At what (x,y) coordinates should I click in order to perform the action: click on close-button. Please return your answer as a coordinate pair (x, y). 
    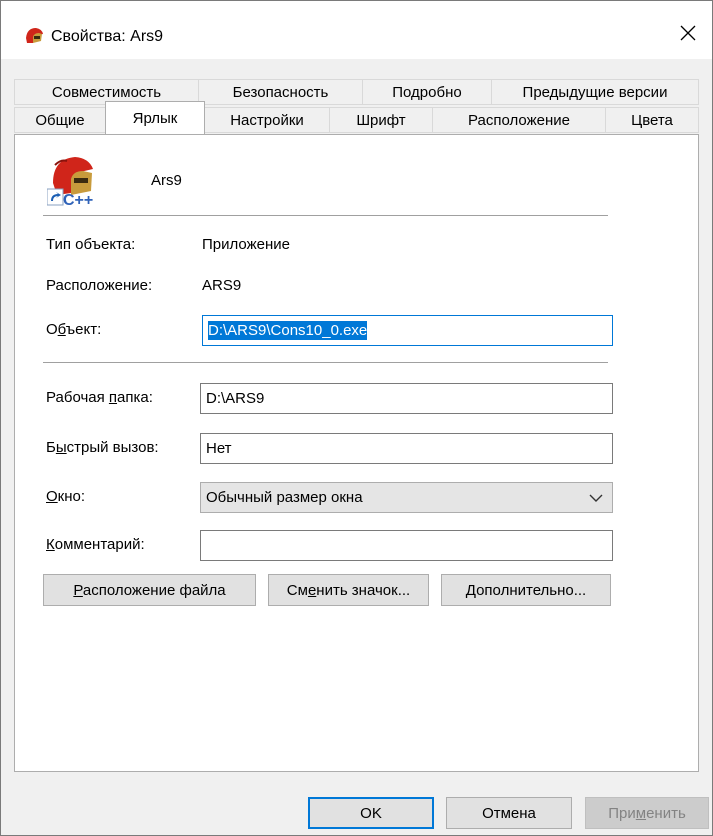
    Looking at the image, I should click on (688, 33).